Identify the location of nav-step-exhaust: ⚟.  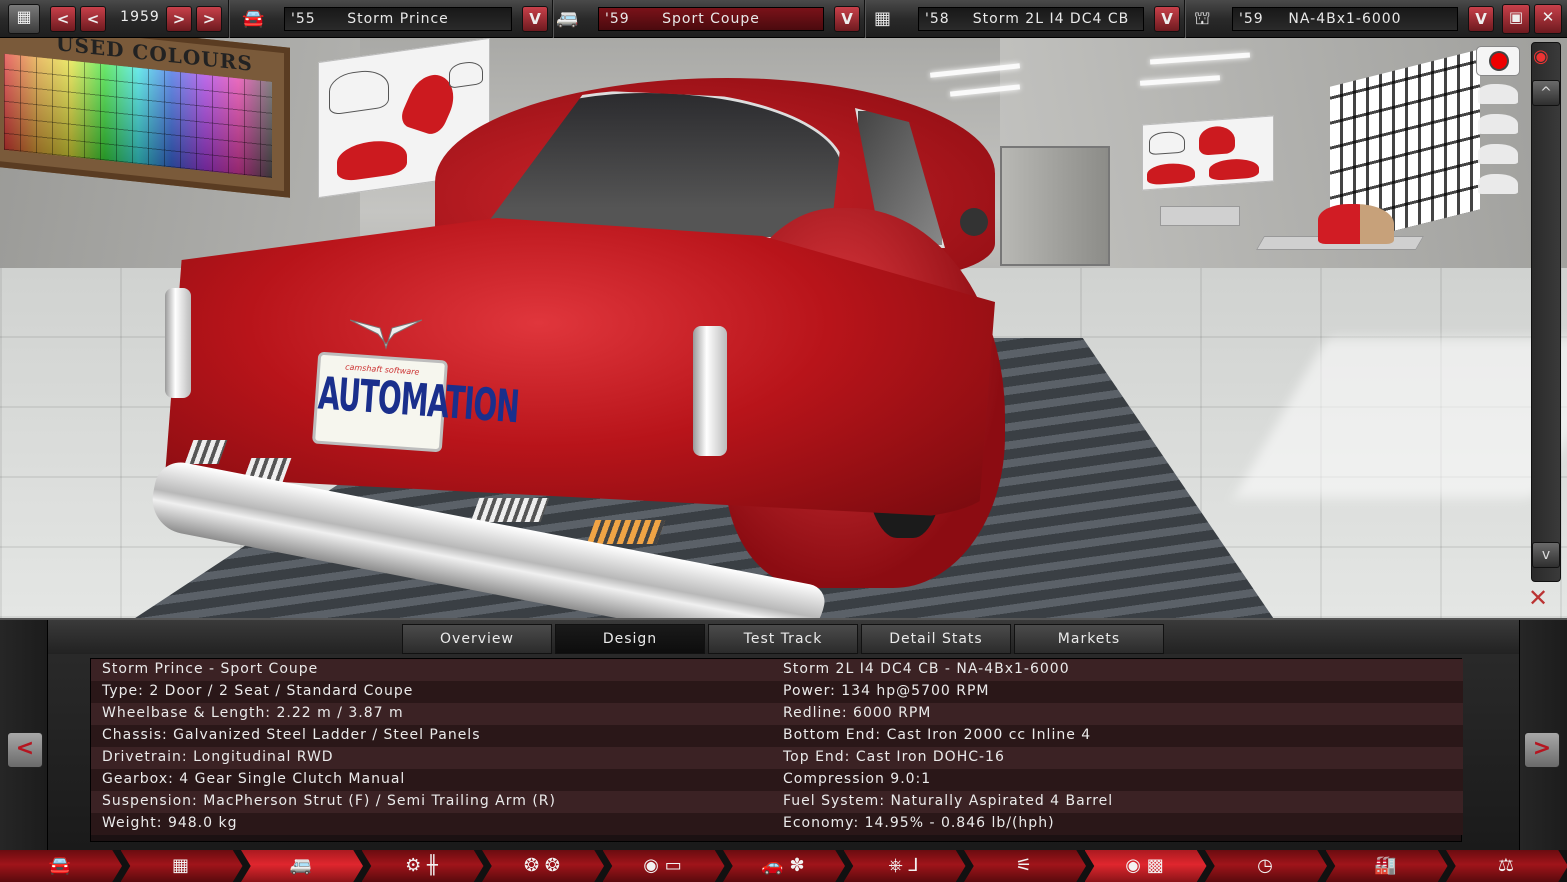
(1025, 866).